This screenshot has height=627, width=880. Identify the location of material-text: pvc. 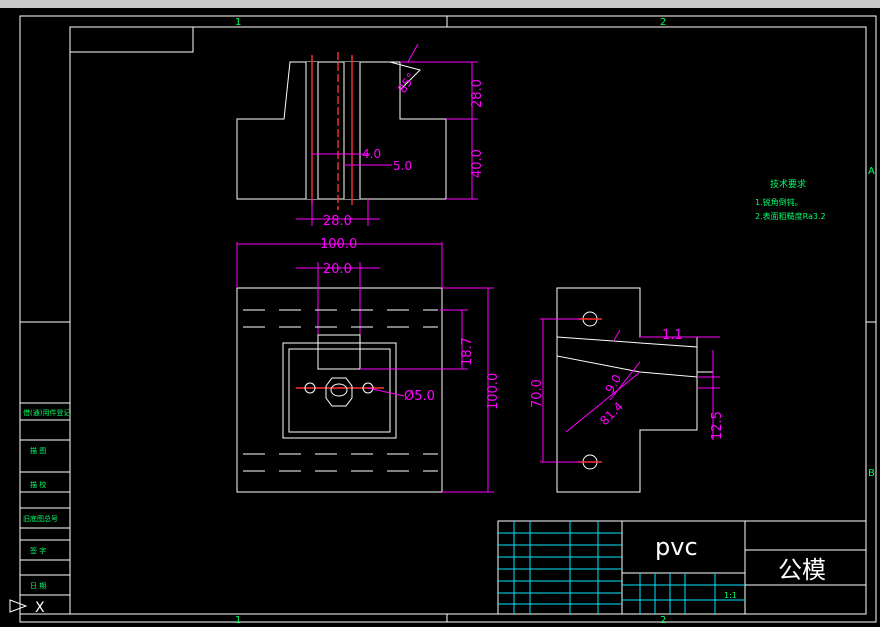
(676, 547).